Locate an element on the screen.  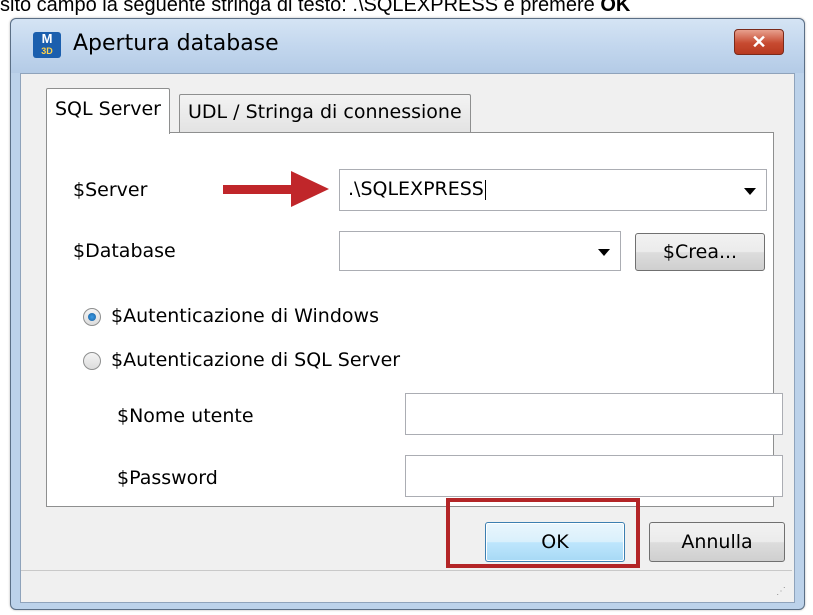
title-bar: M 3D Apertura database ✕ is located at coordinates (407, 46).